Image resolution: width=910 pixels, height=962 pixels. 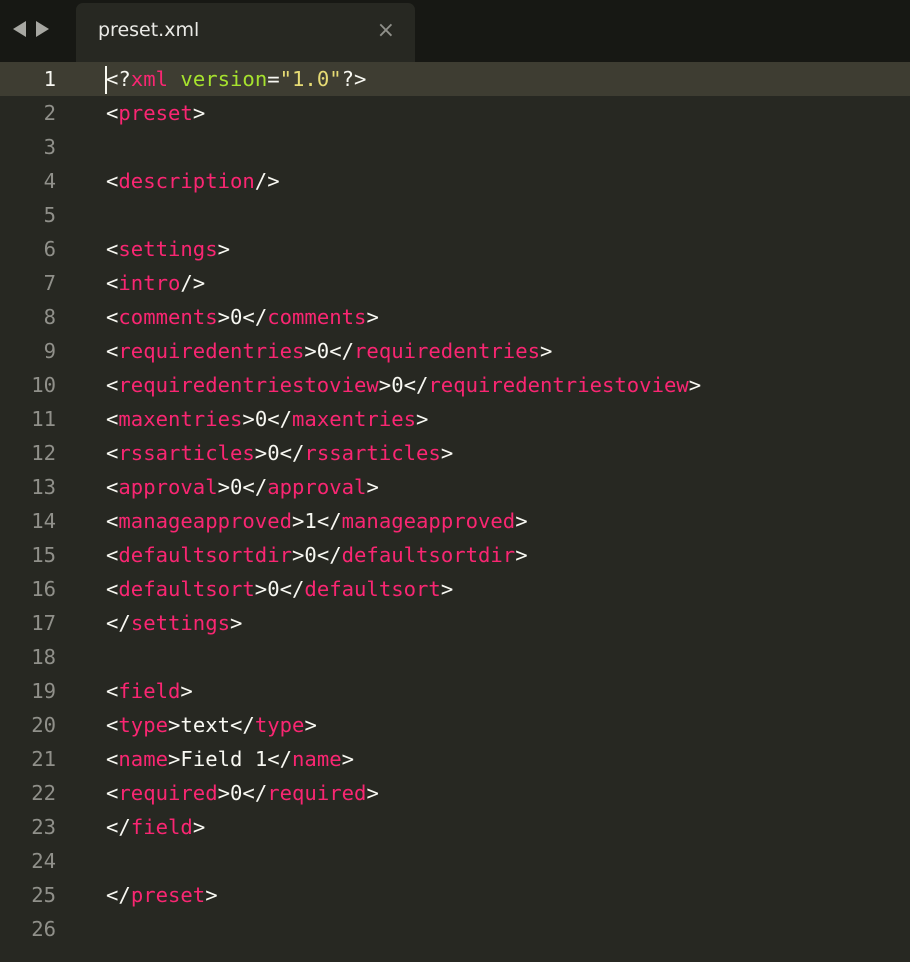 What do you see at coordinates (455, 249) in the screenshot?
I see `code-line: 6 <settings>` at bounding box center [455, 249].